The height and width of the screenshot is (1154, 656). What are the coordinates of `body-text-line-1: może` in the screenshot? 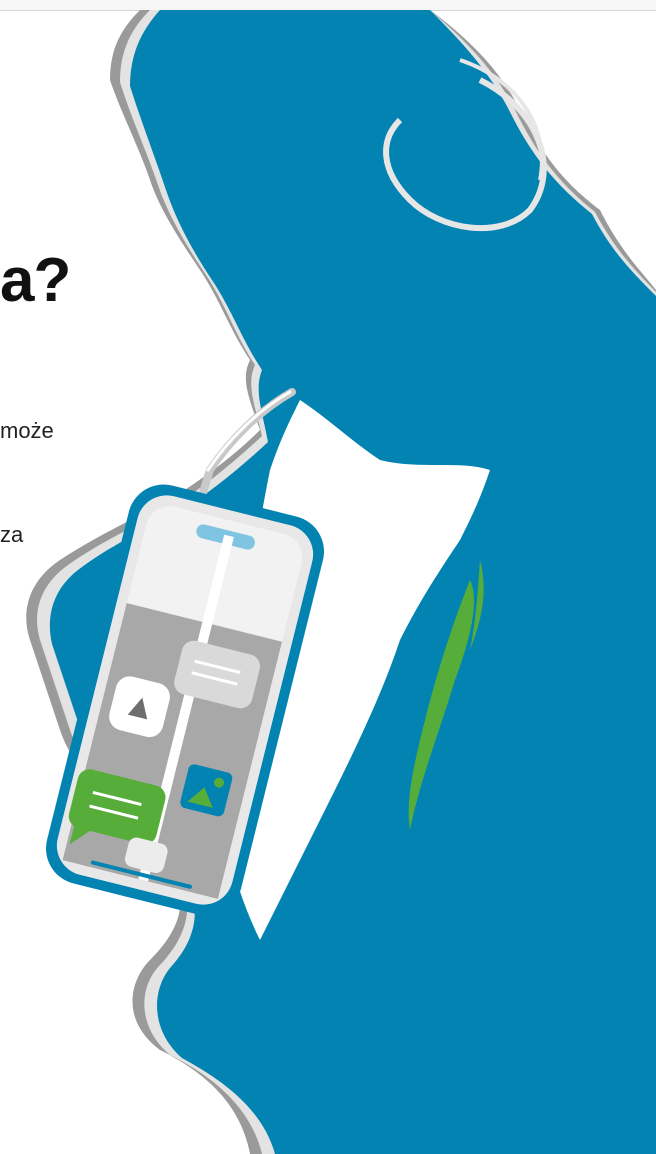 It's located at (27, 430).